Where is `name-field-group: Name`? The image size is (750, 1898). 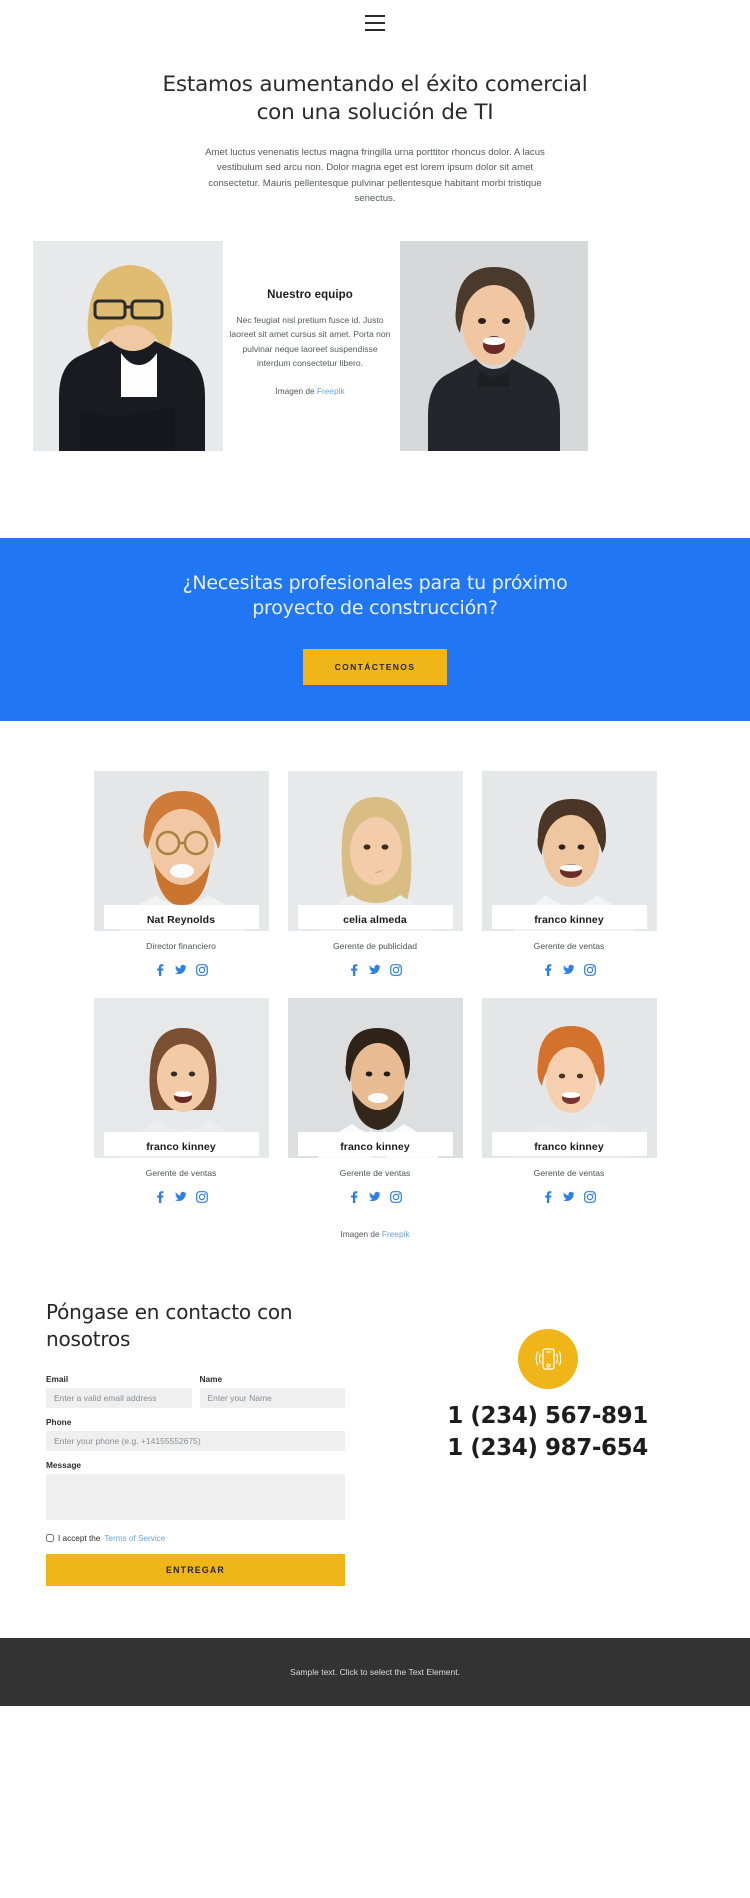
name-field-group: Name is located at coordinates (272, 1390).